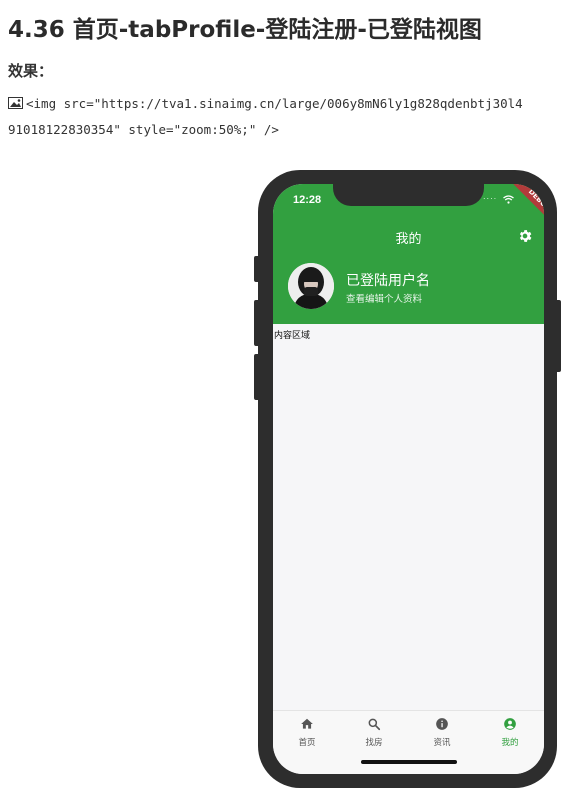  What do you see at coordinates (408, 195) in the screenshot?
I see `phone-notch` at bounding box center [408, 195].